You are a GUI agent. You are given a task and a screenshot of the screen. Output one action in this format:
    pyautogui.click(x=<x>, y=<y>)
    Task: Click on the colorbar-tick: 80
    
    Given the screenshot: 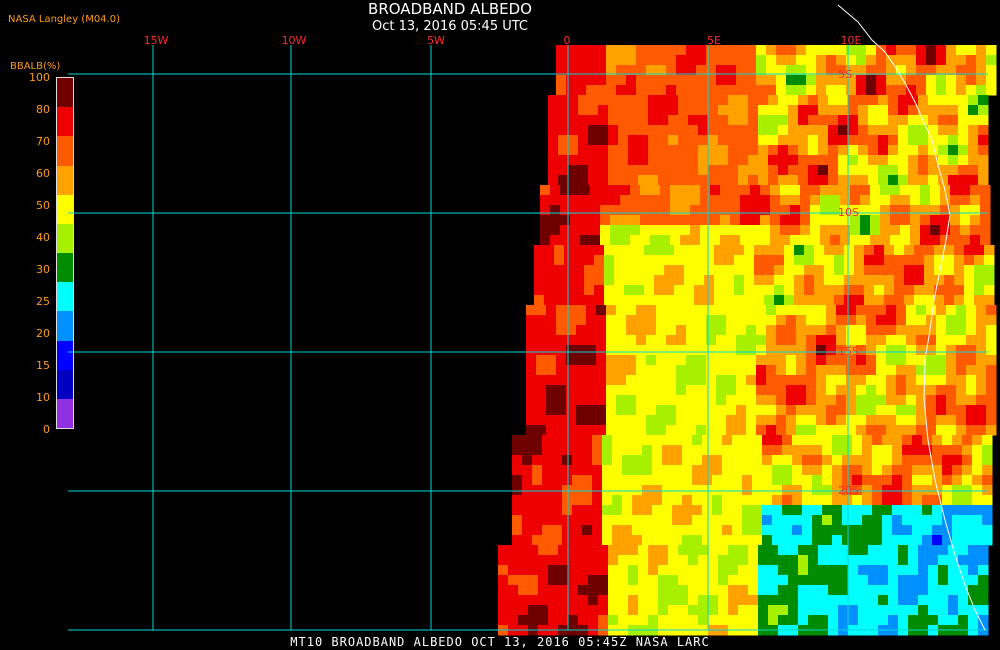 What is the action you would take?
    pyautogui.click(x=43, y=109)
    